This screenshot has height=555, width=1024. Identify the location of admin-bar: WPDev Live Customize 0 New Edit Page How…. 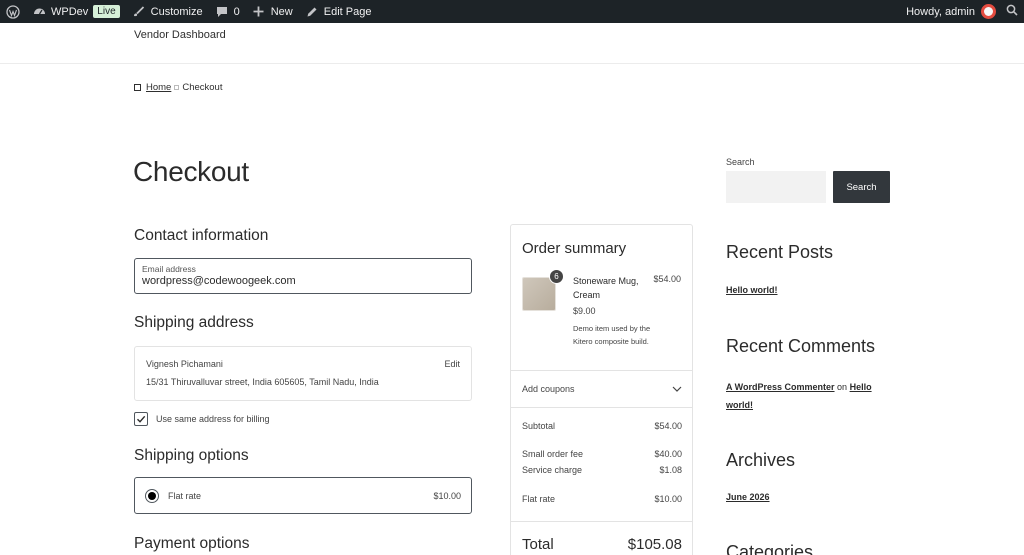
(512, 11).